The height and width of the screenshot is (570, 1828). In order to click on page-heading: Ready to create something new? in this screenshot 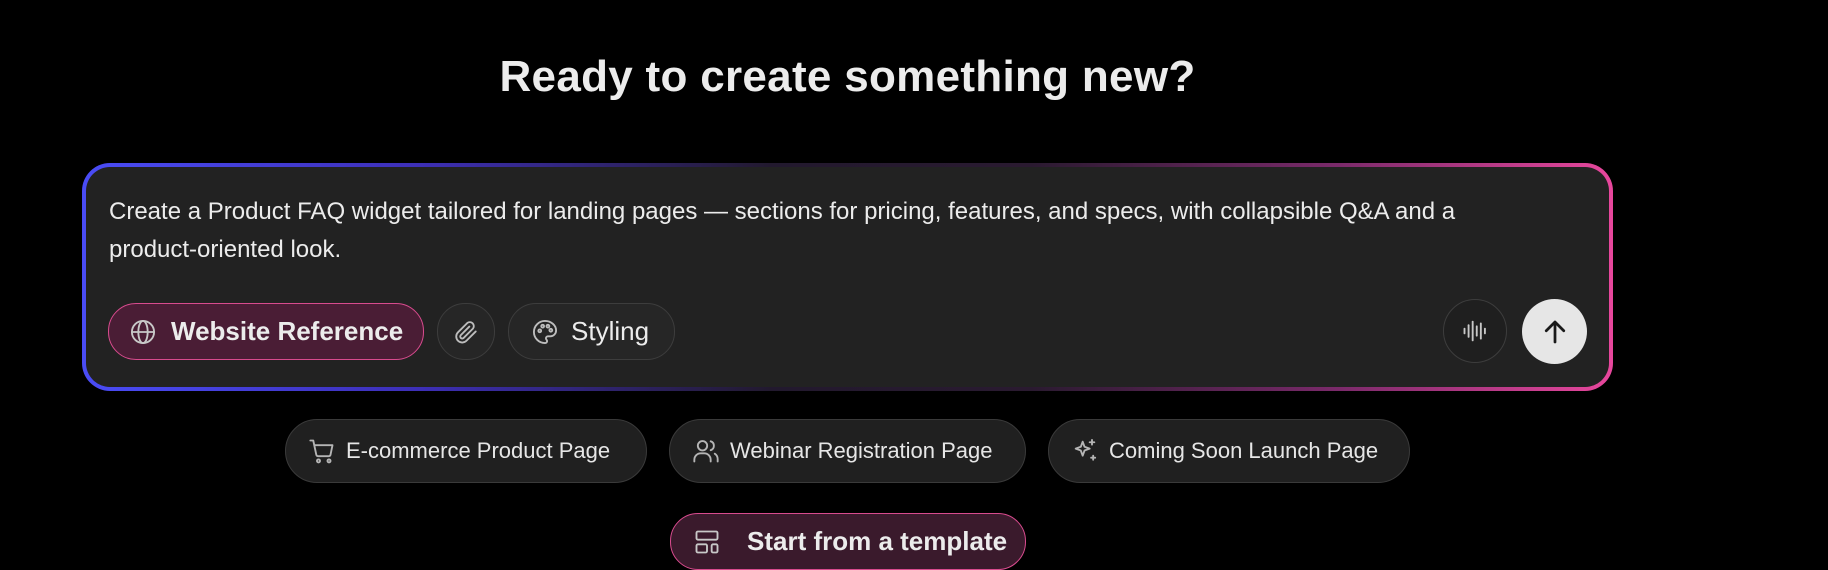, I will do `click(847, 76)`.